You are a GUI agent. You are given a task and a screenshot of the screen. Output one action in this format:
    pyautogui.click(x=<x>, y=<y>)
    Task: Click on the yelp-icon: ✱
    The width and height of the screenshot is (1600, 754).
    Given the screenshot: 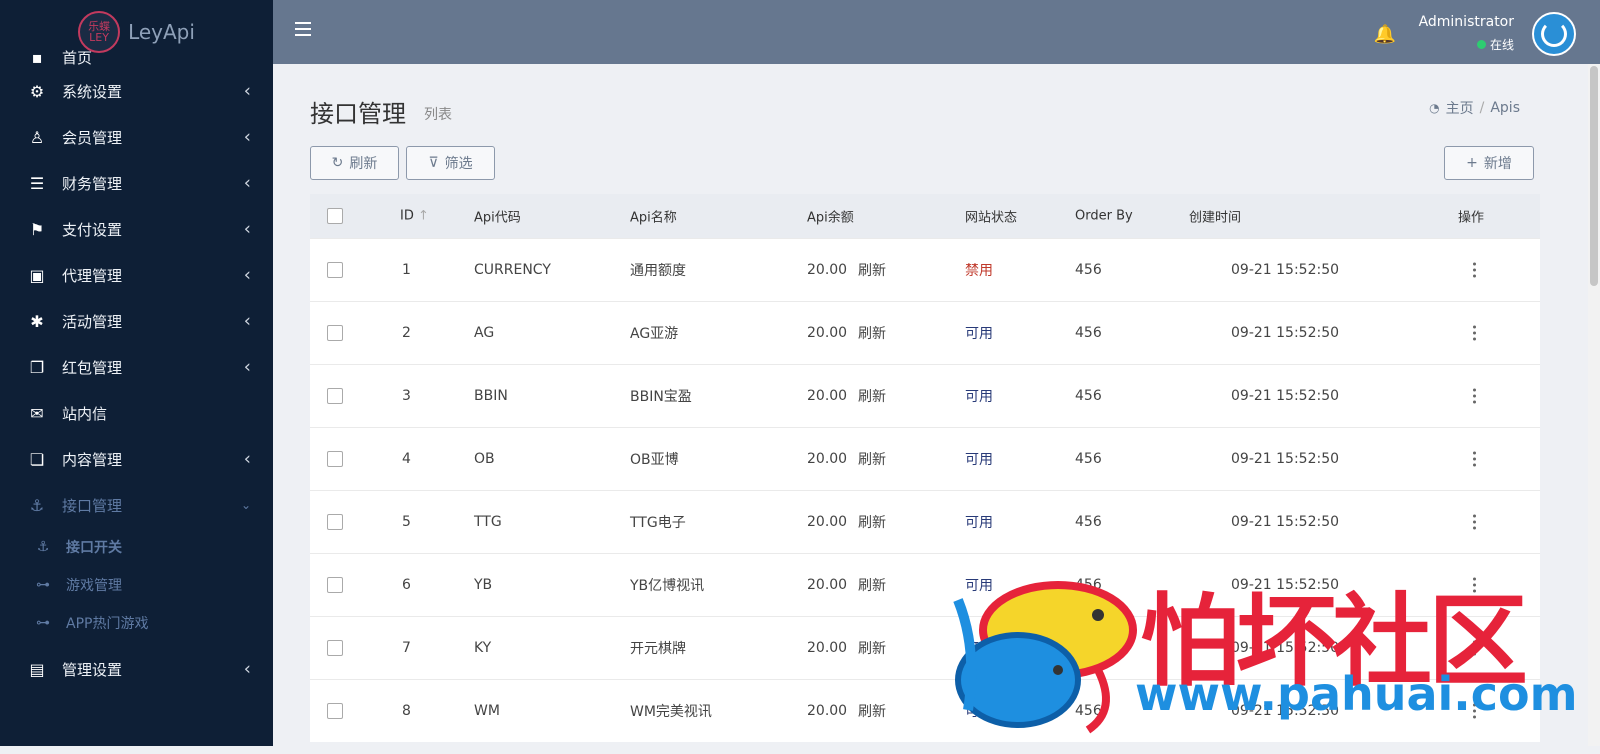 What is the action you would take?
    pyautogui.click(x=37, y=321)
    